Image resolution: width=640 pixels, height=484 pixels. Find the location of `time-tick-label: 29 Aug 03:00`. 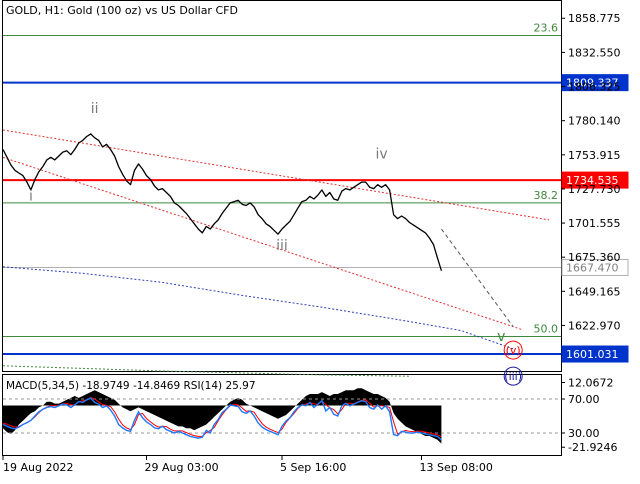

time-tick-label: 29 Aug 03:00 is located at coordinates (181, 467).